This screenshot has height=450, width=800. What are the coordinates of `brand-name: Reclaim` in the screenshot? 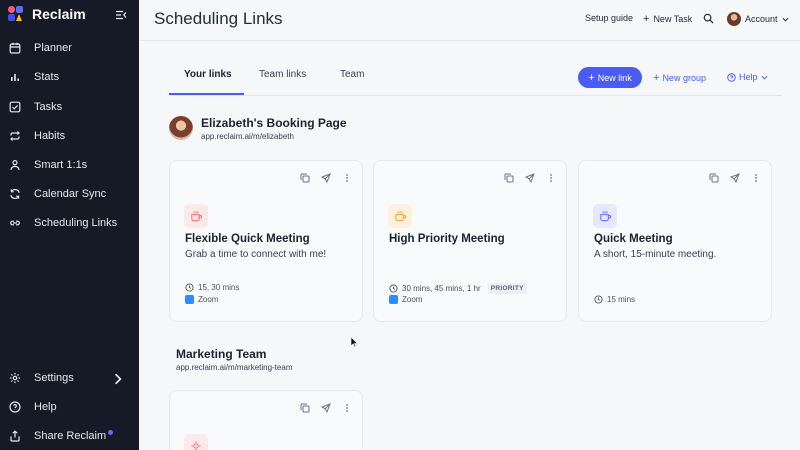 It's located at (59, 14).